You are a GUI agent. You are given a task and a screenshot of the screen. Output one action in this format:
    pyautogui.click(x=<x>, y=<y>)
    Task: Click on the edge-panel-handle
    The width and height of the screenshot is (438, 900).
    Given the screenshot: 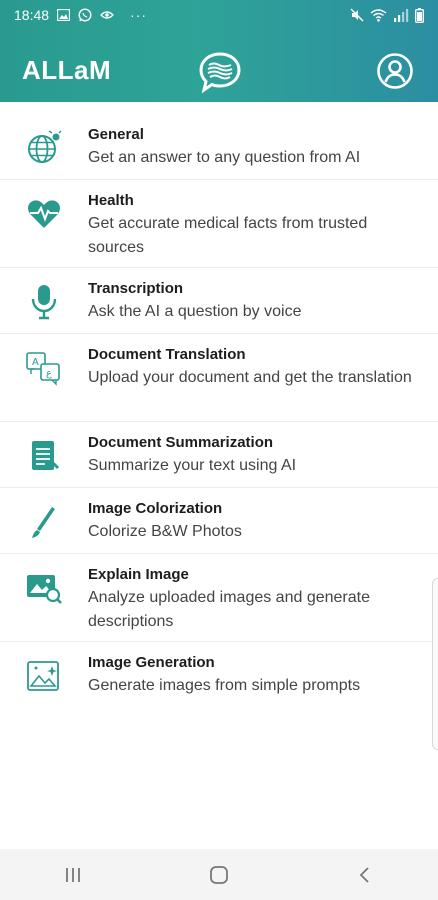 What is the action you would take?
    pyautogui.click(x=435, y=664)
    